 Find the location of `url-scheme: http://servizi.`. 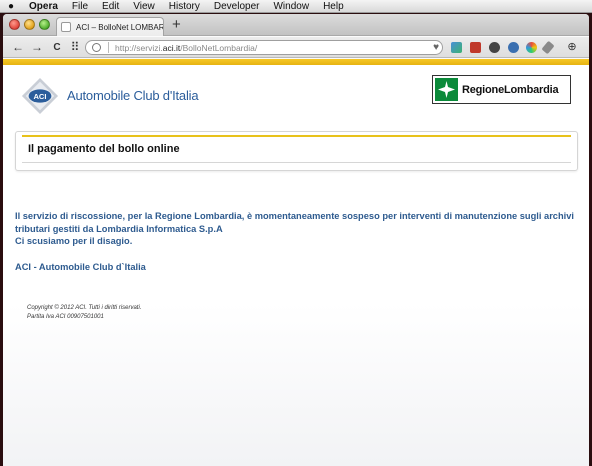

url-scheme: http://servizi. is located at coordinates (139, 47).